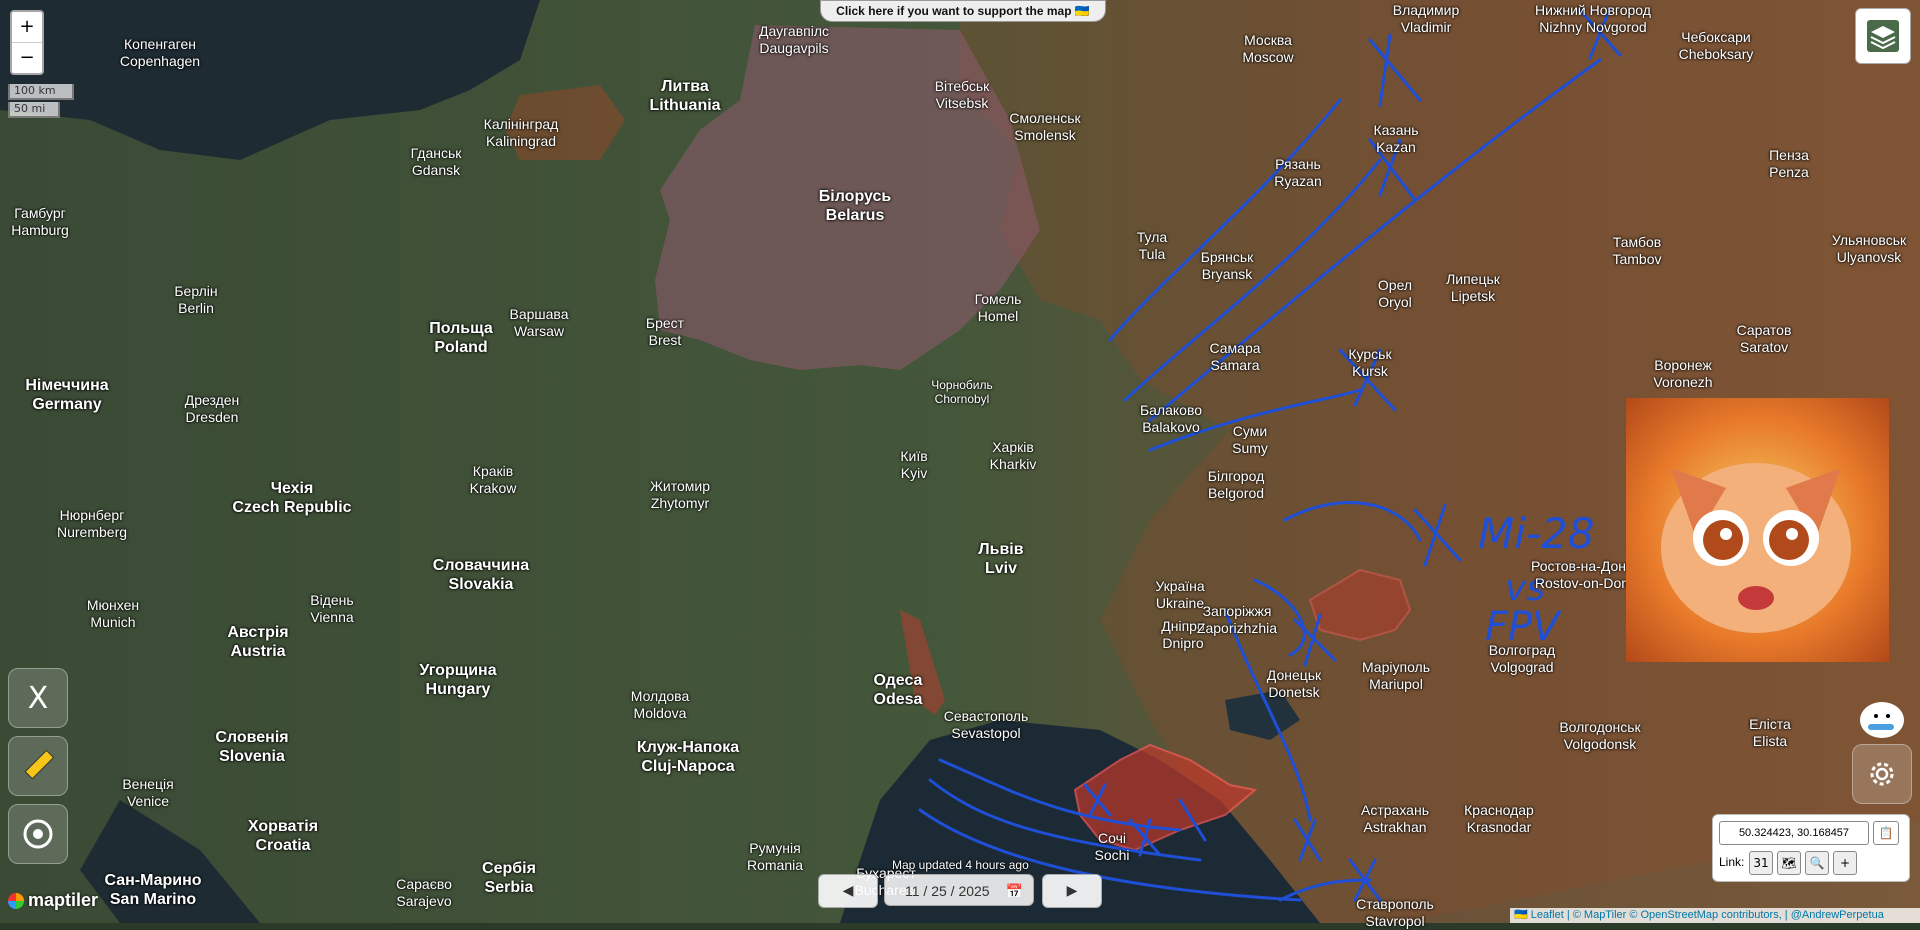 The image size is (1920, 930). I want to click on annotation-vs: vs, so click(1525, 588).